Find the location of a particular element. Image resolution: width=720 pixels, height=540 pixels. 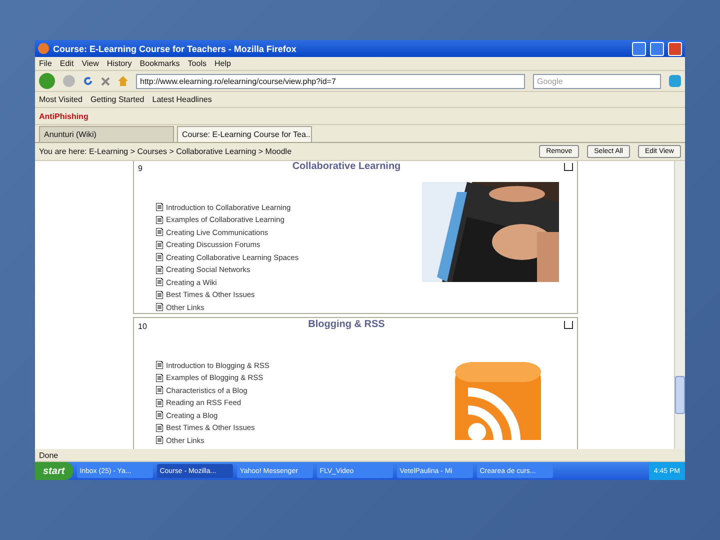

menu-item: Tools is located at coordinates (197, 63).